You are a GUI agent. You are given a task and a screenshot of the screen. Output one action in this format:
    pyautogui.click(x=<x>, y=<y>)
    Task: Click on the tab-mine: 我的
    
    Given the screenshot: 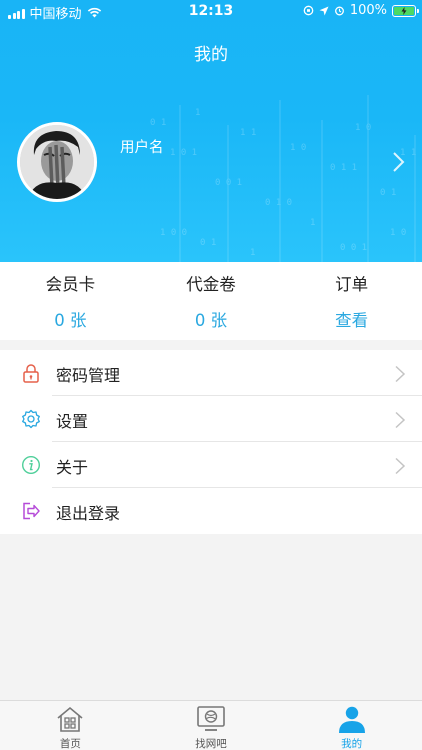 What is the action you would take?
    pyautogui.click(x=351, y=725)
    